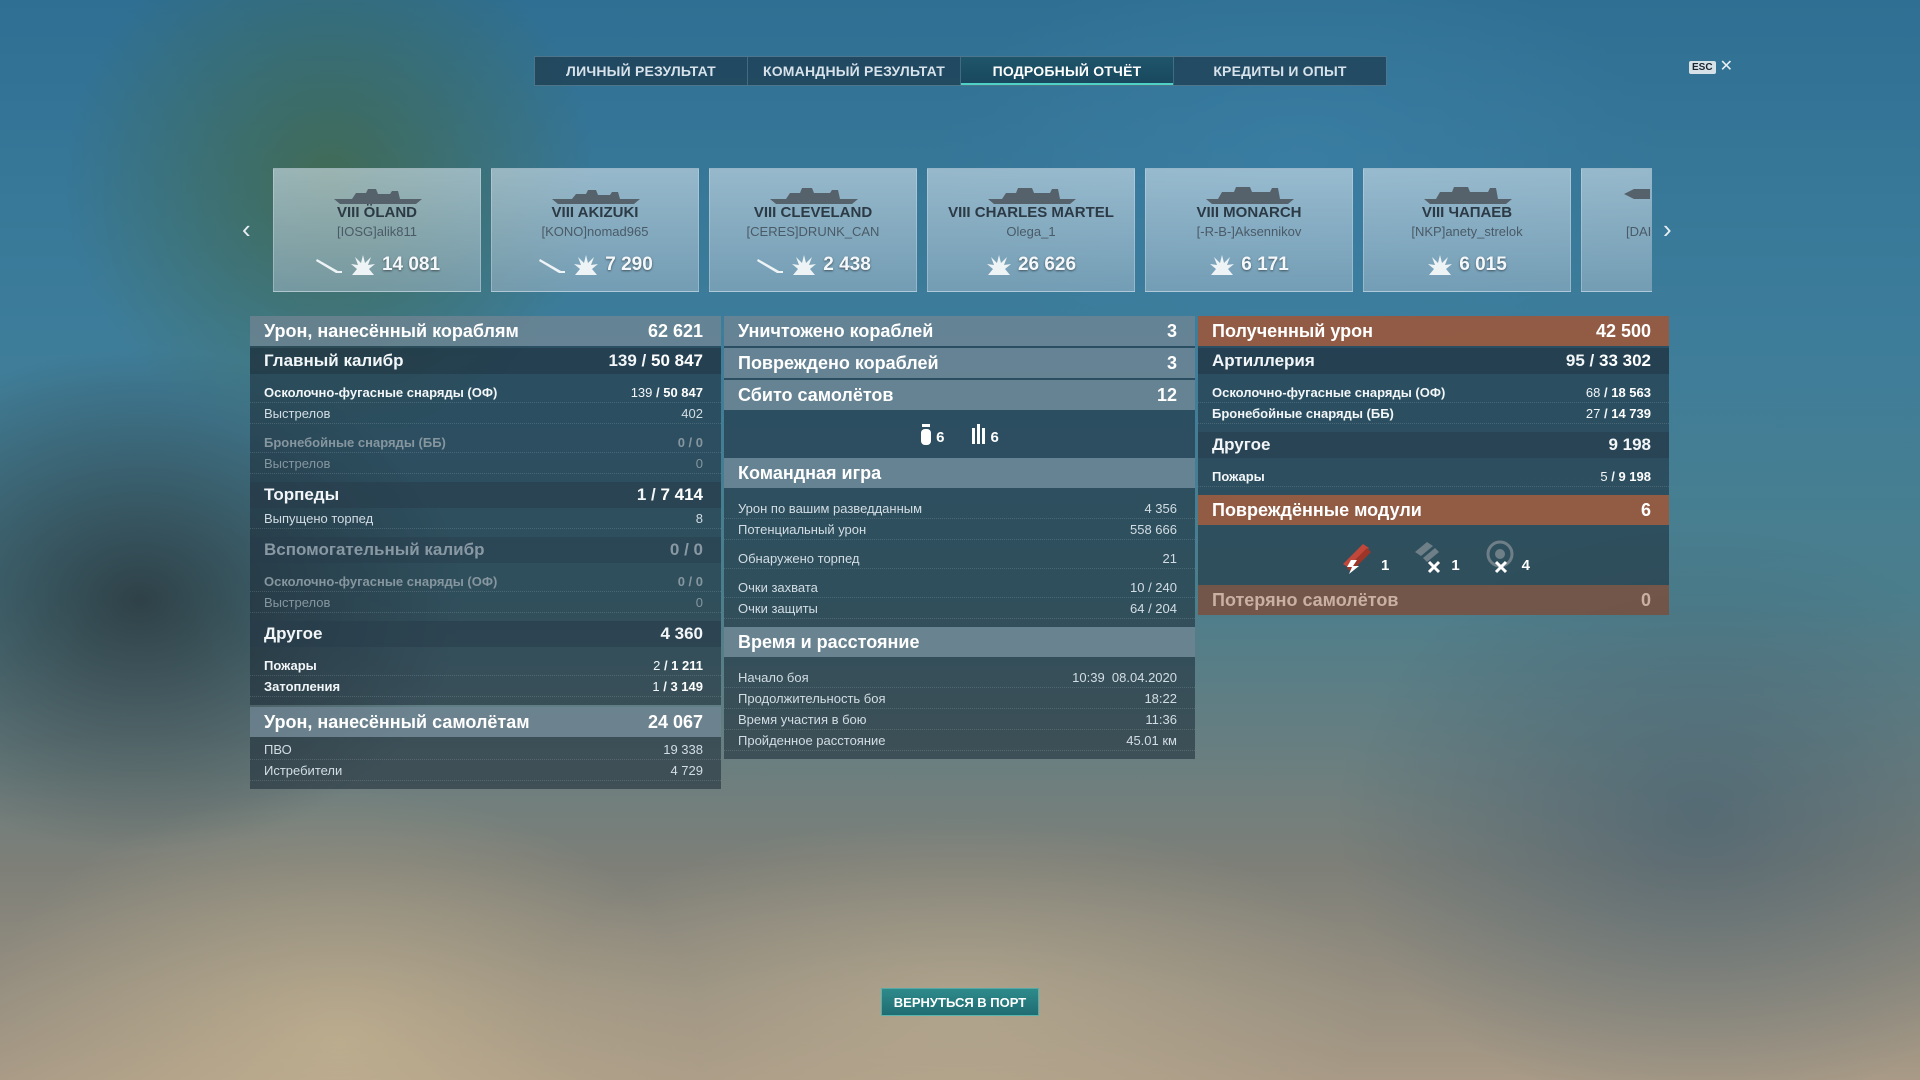 This screenshot has width=1920, height=1080. What do you see at coordinates (838, 362) in the screenshot?
I see `damaged-ships-label: Повреждено кораблей` at bounding box center [838, 362].